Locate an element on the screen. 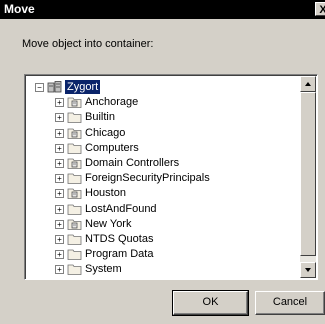 This screenshot has width=325, height=324. tree-node-label: LostAndFound is located at coordinates (121, 208).